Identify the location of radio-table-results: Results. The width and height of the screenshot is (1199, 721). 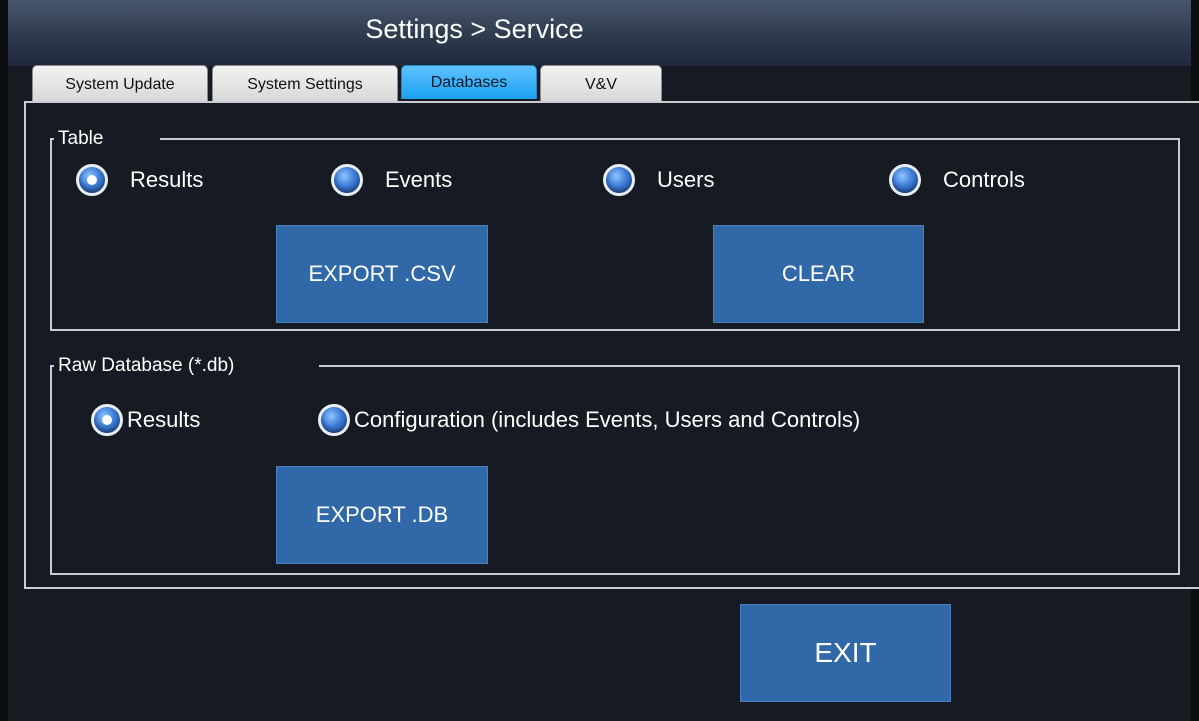
(139, 180).